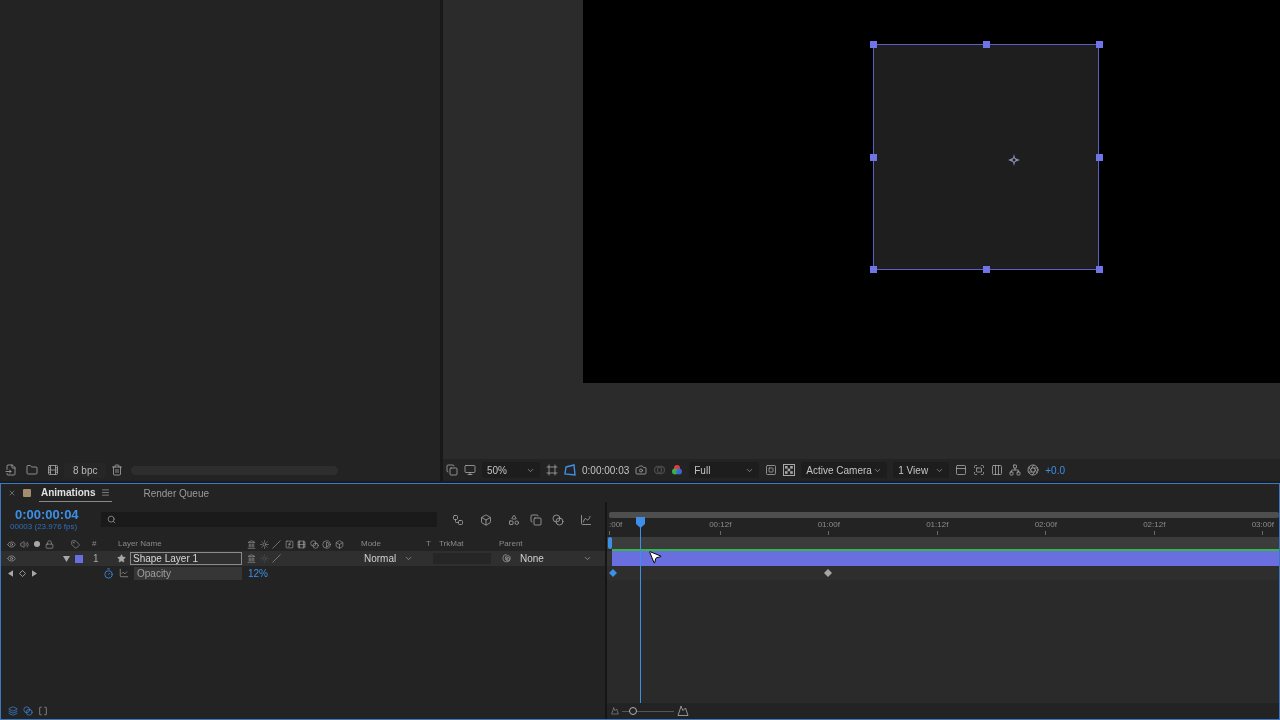  Describe the element at coordinates (648, 711) in the screenshot. I see `zoom-slider` at that location.